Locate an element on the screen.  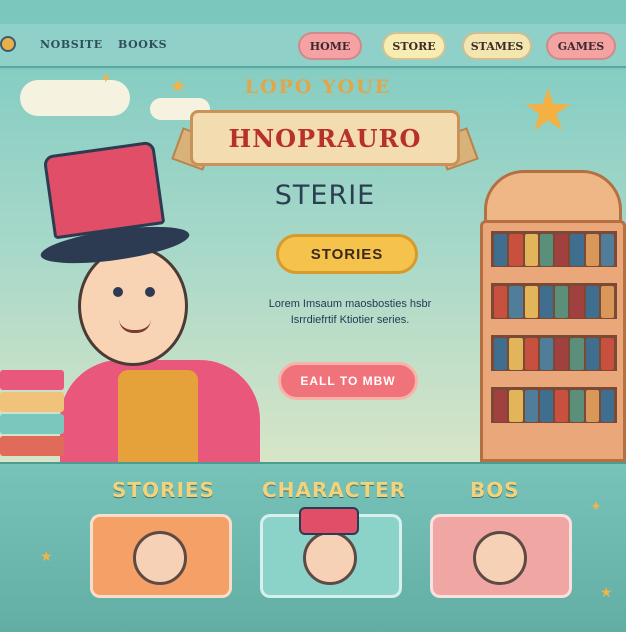
call-to-action-button: EALL TO MBW is located at coordinates (348, 381).